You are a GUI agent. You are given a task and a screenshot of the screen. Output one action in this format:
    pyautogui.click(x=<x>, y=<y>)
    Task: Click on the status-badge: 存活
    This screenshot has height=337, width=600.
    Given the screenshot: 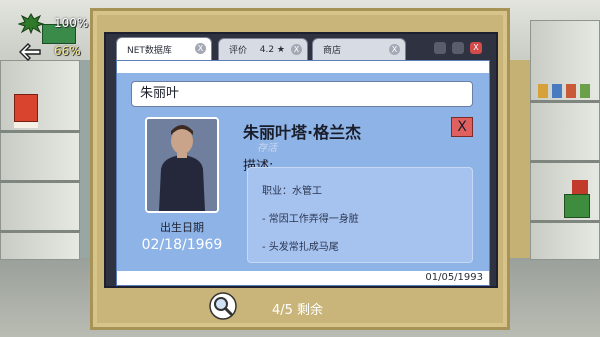 What is the action you would take?
    pyautogui.click(x=267, y=148)
    